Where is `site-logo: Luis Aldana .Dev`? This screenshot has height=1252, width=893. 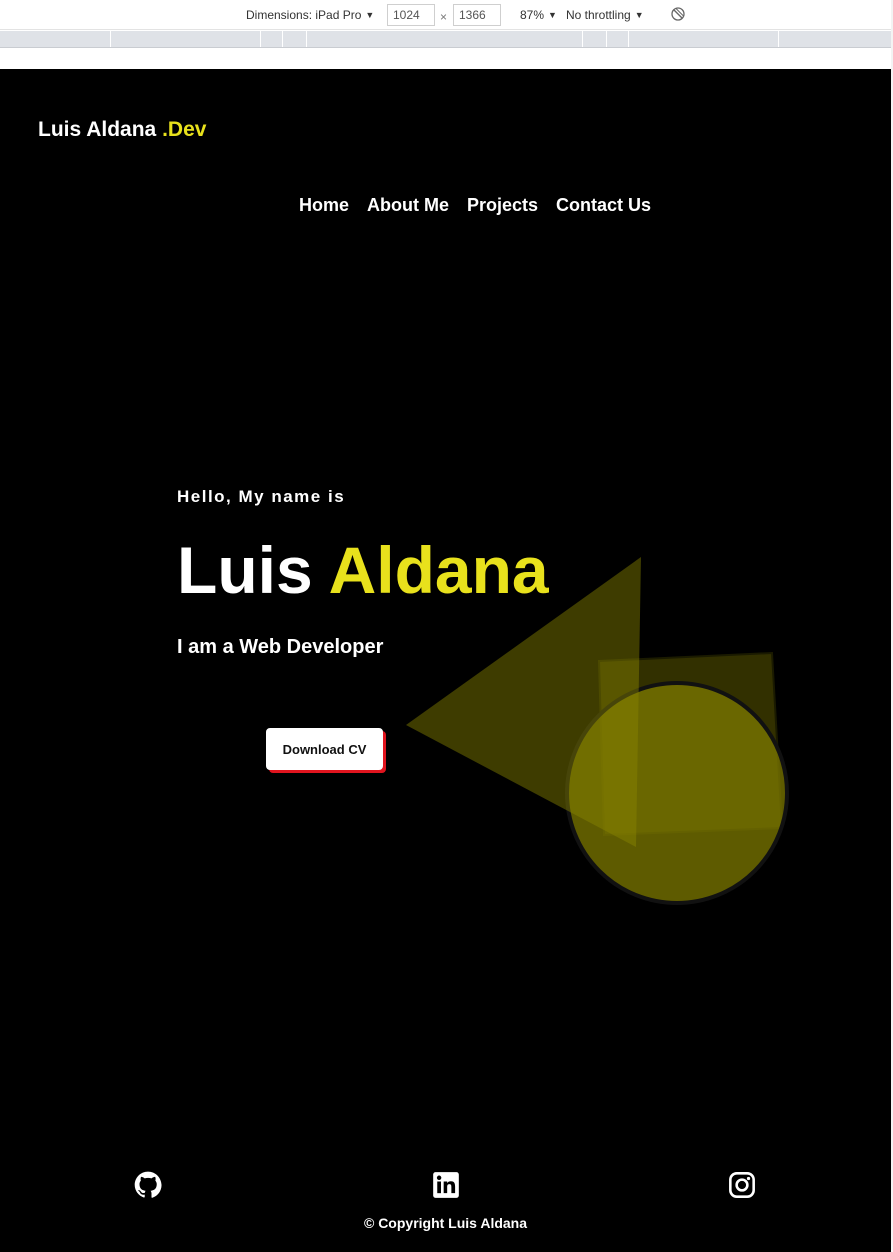
site-logo: Luis Aldana .Dev is located at coordinates (122, 130).